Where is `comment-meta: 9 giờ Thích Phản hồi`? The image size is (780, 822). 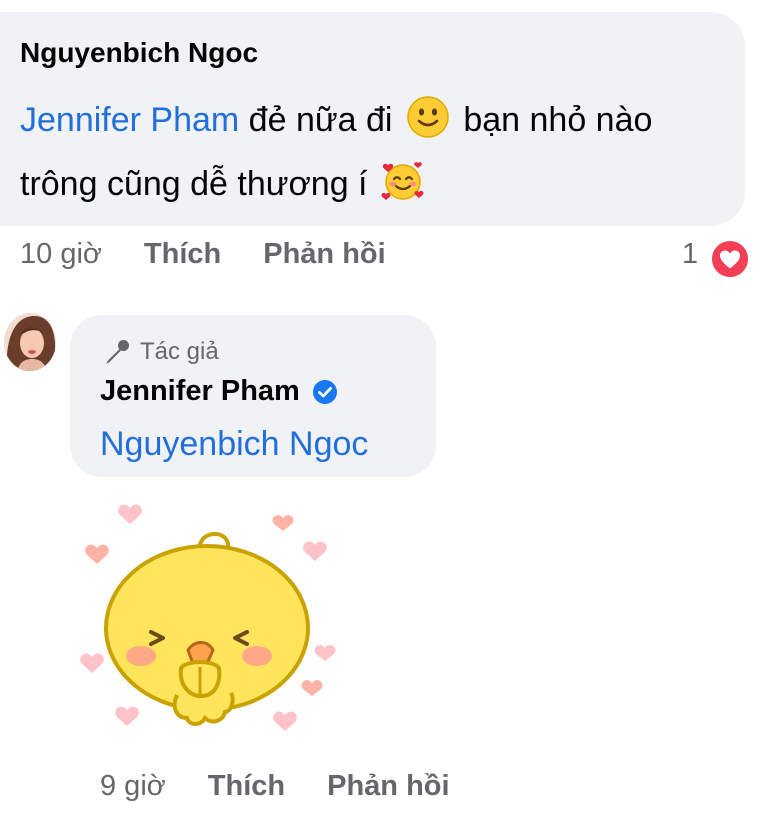
comment-meta: 9 giờ Thích Phản hồi is located at coordinates (275, 786).